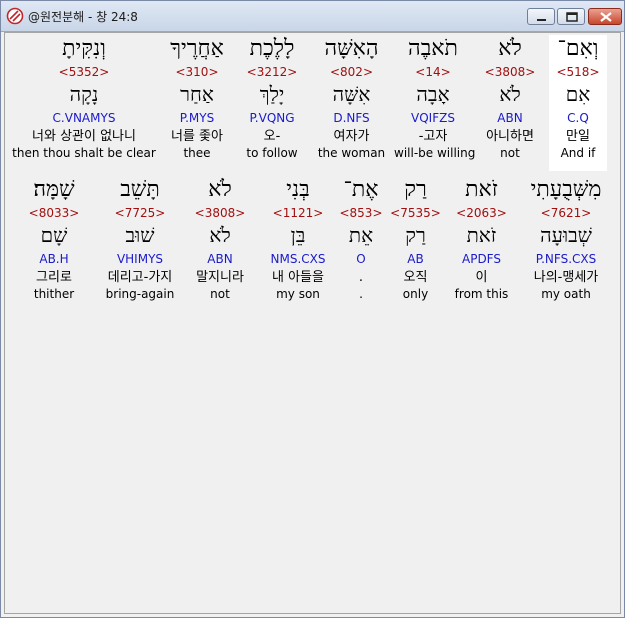 This screenshot has height=618, width=625. I want to click on morphology-code: C.VNAMYS, so click(84, 118).